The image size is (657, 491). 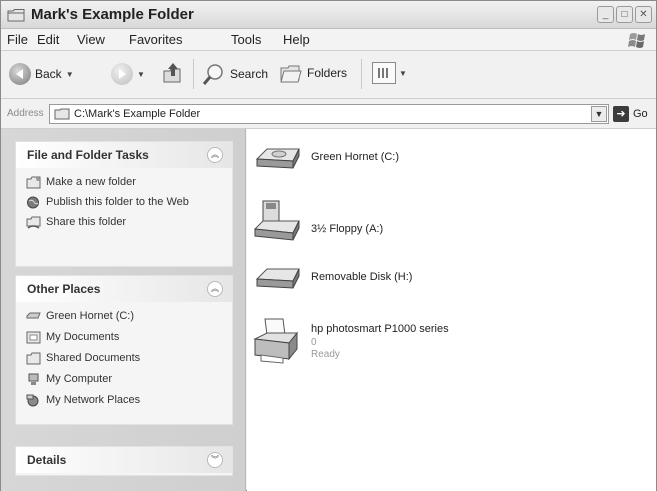 What do you see at coordinates (380, 329) in the screenshot?
I see `item-label: hp photosmart P1000 series` at bounding box center [380, 329].